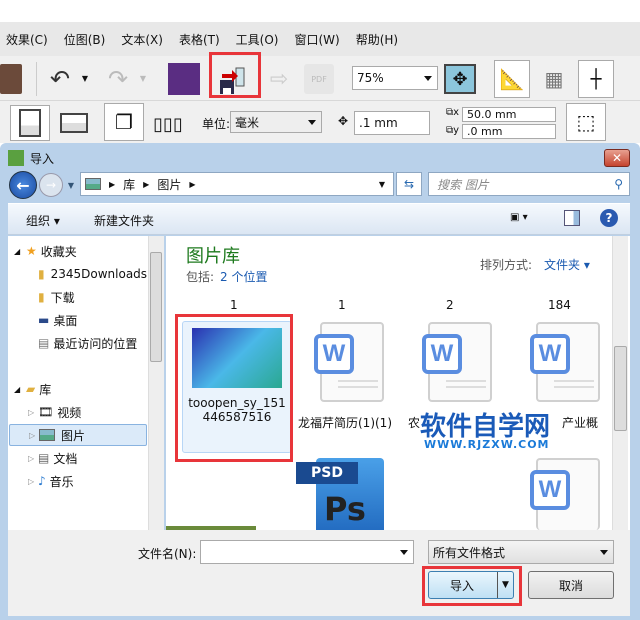  Describe the element at coordinates (320, 158) in the screenshot. I see `dialog-titlebar: 导入 ✕` at that location.